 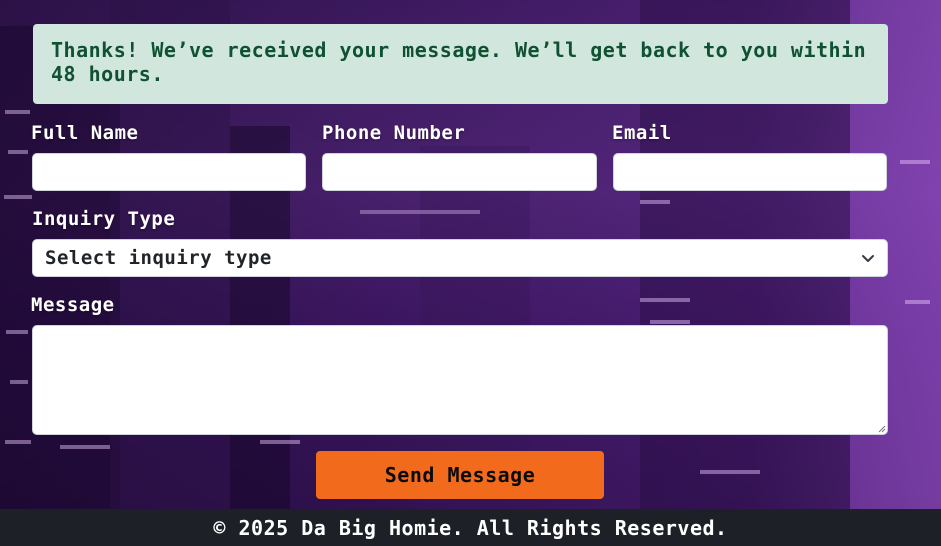 What do you see at coordinates (642, 133) in the screenshot?
I see `email-label: Email` at bounding box center [642, 133].